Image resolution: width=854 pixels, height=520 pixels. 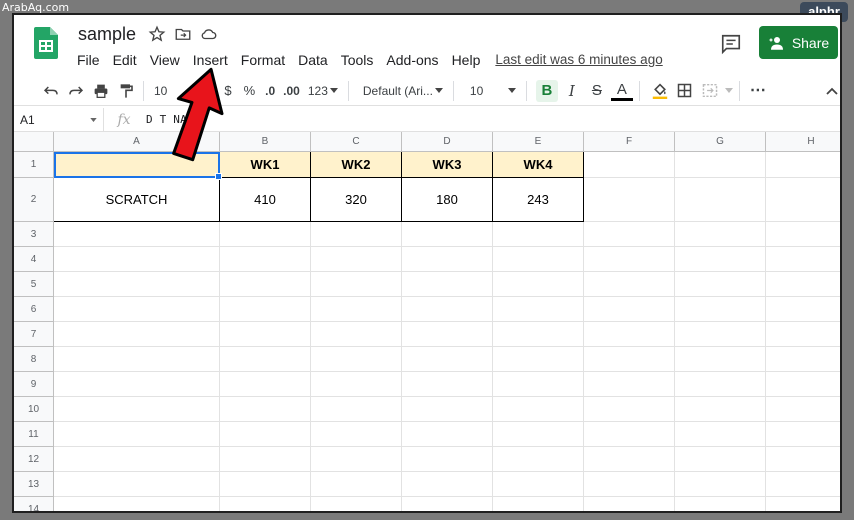 What do you see at coordinates (356, 234) in the screenshot?
I see `cell-c3` at bounding box center [356, 234].